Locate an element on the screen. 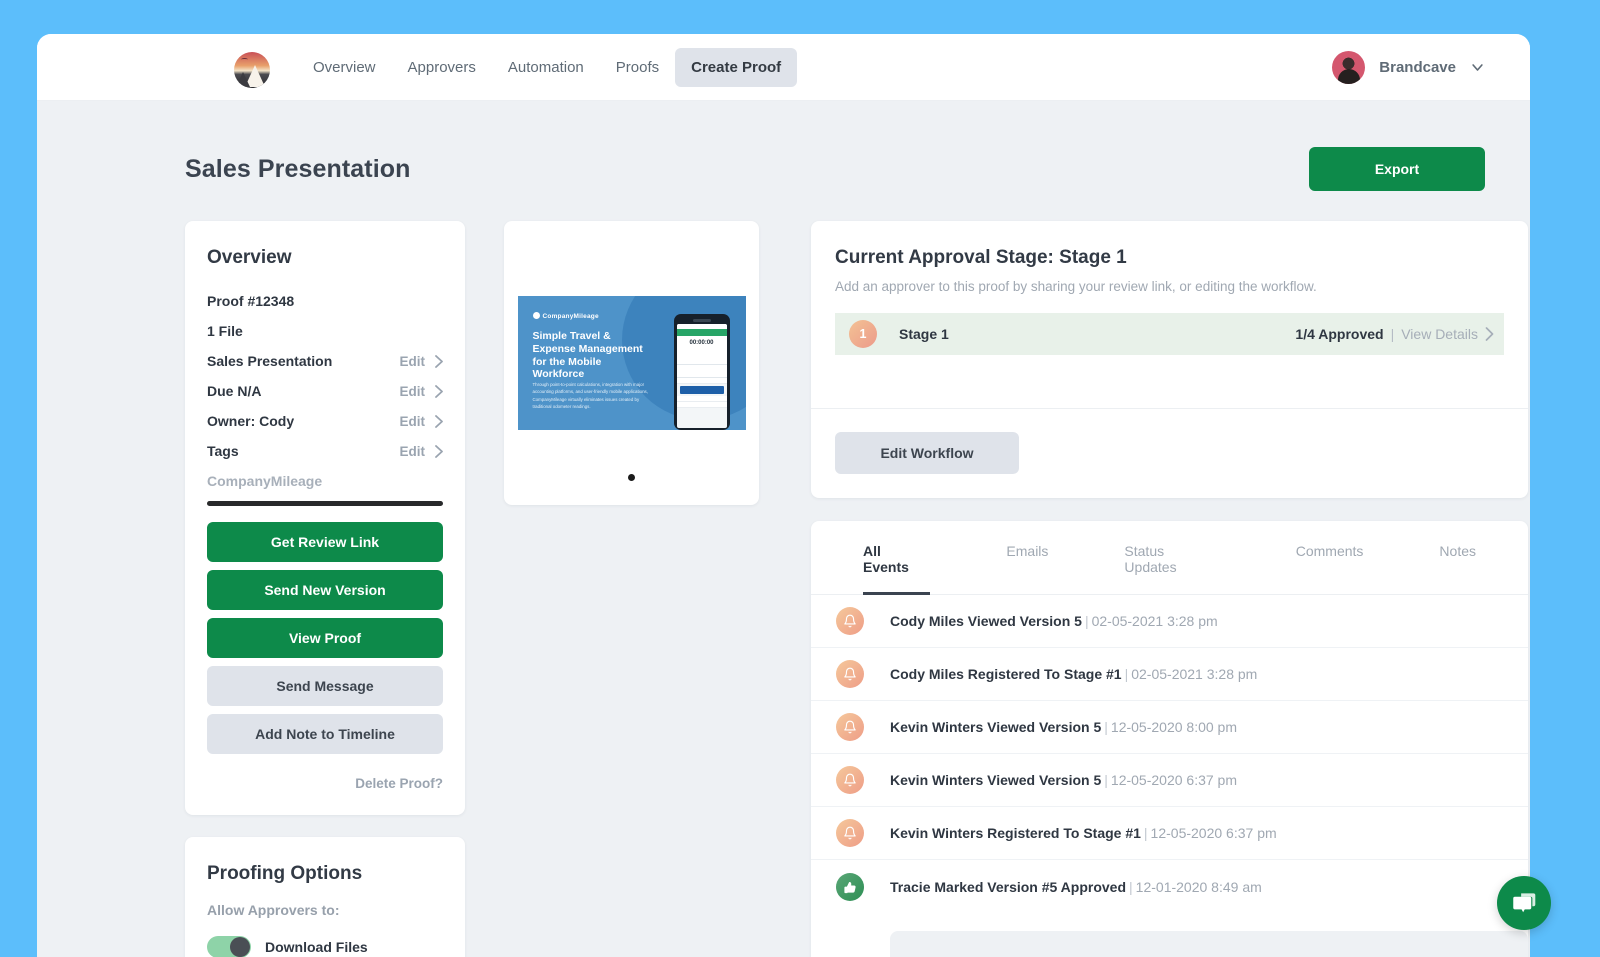 Image resolution: width=1600 pixels, height=957 pixels. companymileage-logo: CompanyMileage is located at coordinates (565, 316).